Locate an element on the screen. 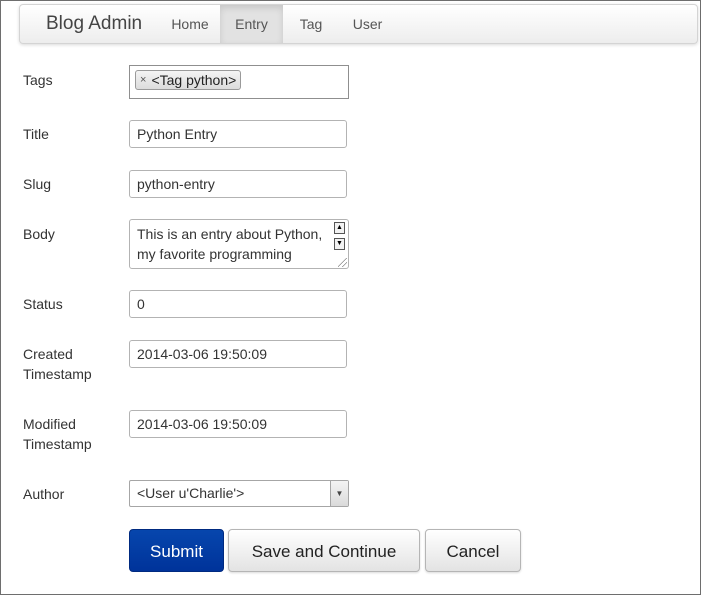  status-label: Status is located at coordinates (43, 304).